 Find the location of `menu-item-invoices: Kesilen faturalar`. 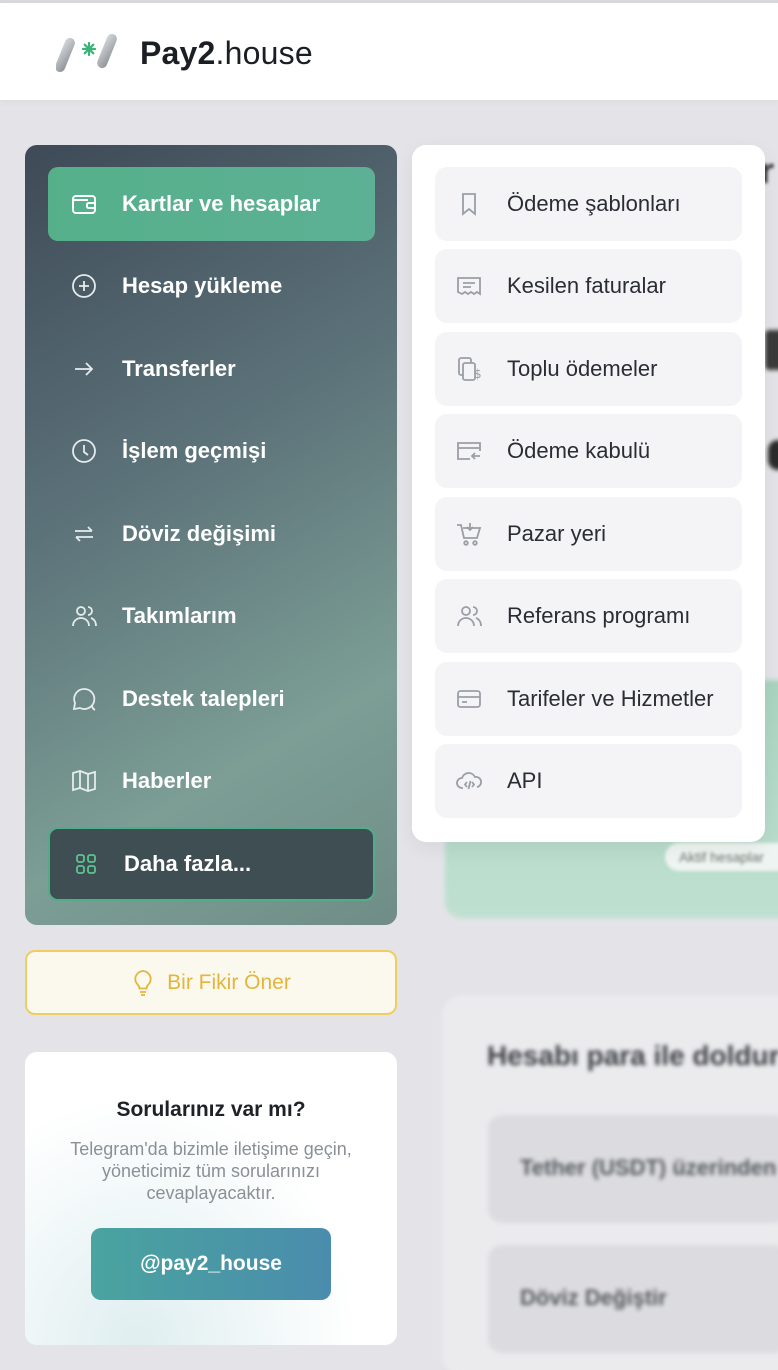

menu-item-invoices: Kesilen faturalar is located at coordinates (588, 286).